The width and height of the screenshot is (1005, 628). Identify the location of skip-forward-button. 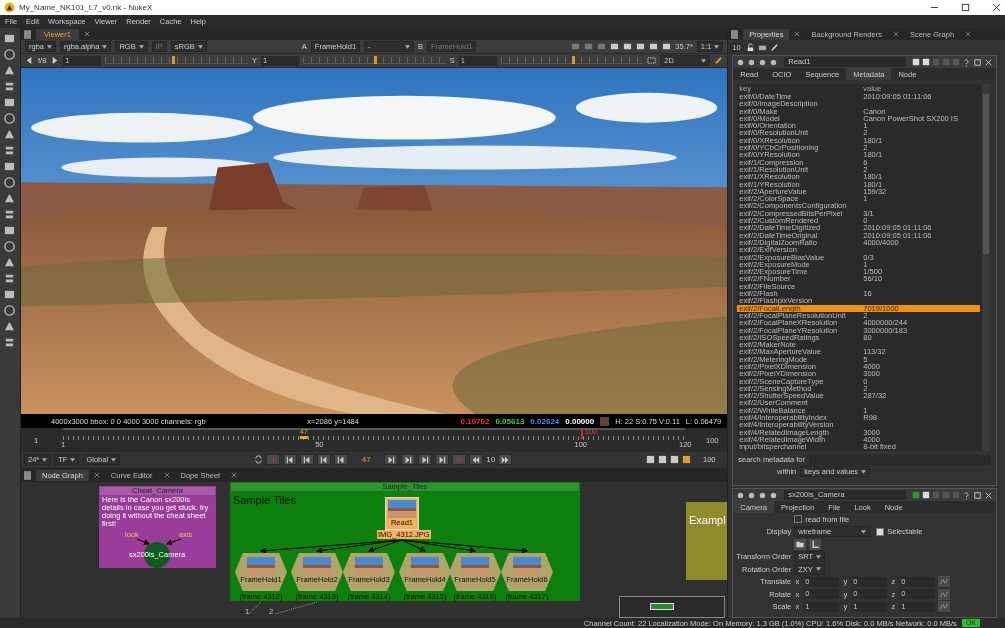
(505, 459).